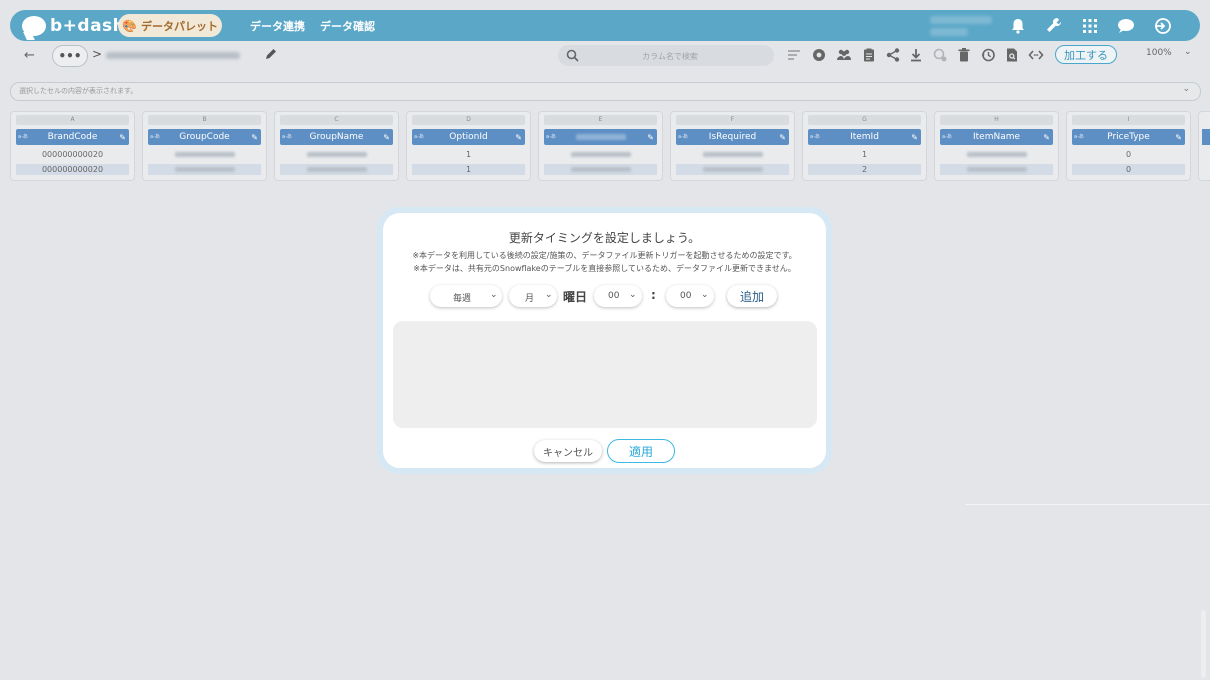 This screenshot has height=680, width=1210. I want to click on file-search-icon, so click(1012, 55).